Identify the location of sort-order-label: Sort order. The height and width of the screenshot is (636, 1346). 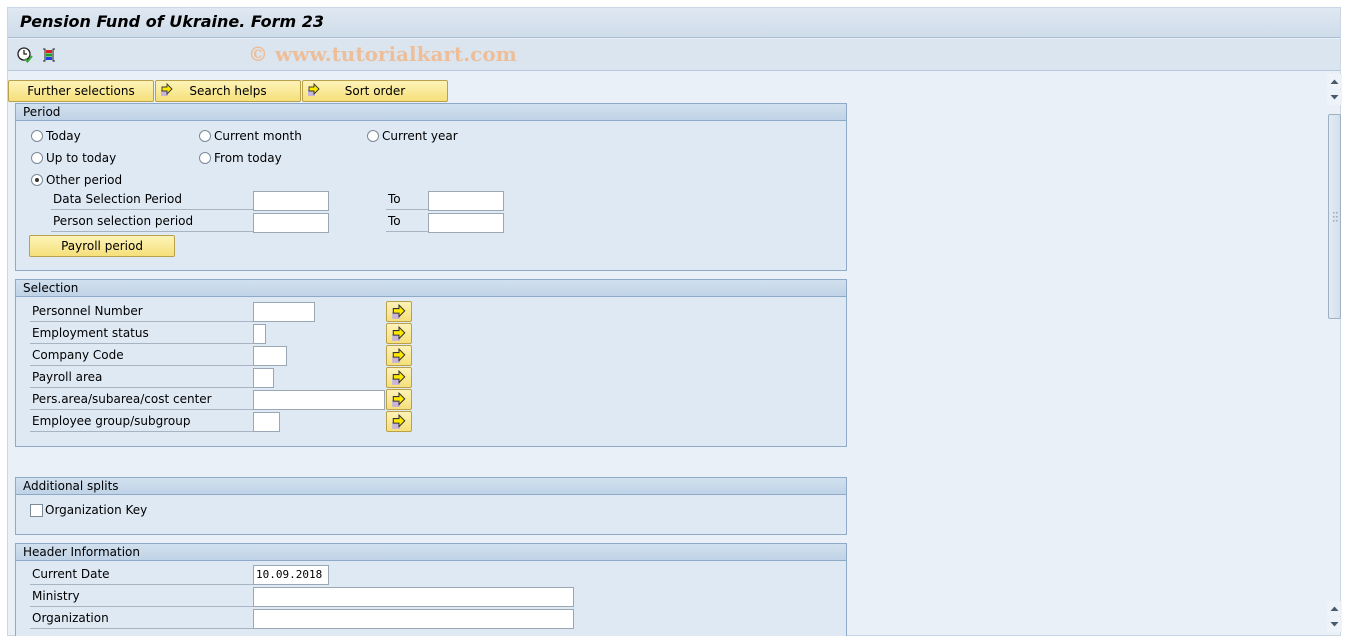
(375, 91).